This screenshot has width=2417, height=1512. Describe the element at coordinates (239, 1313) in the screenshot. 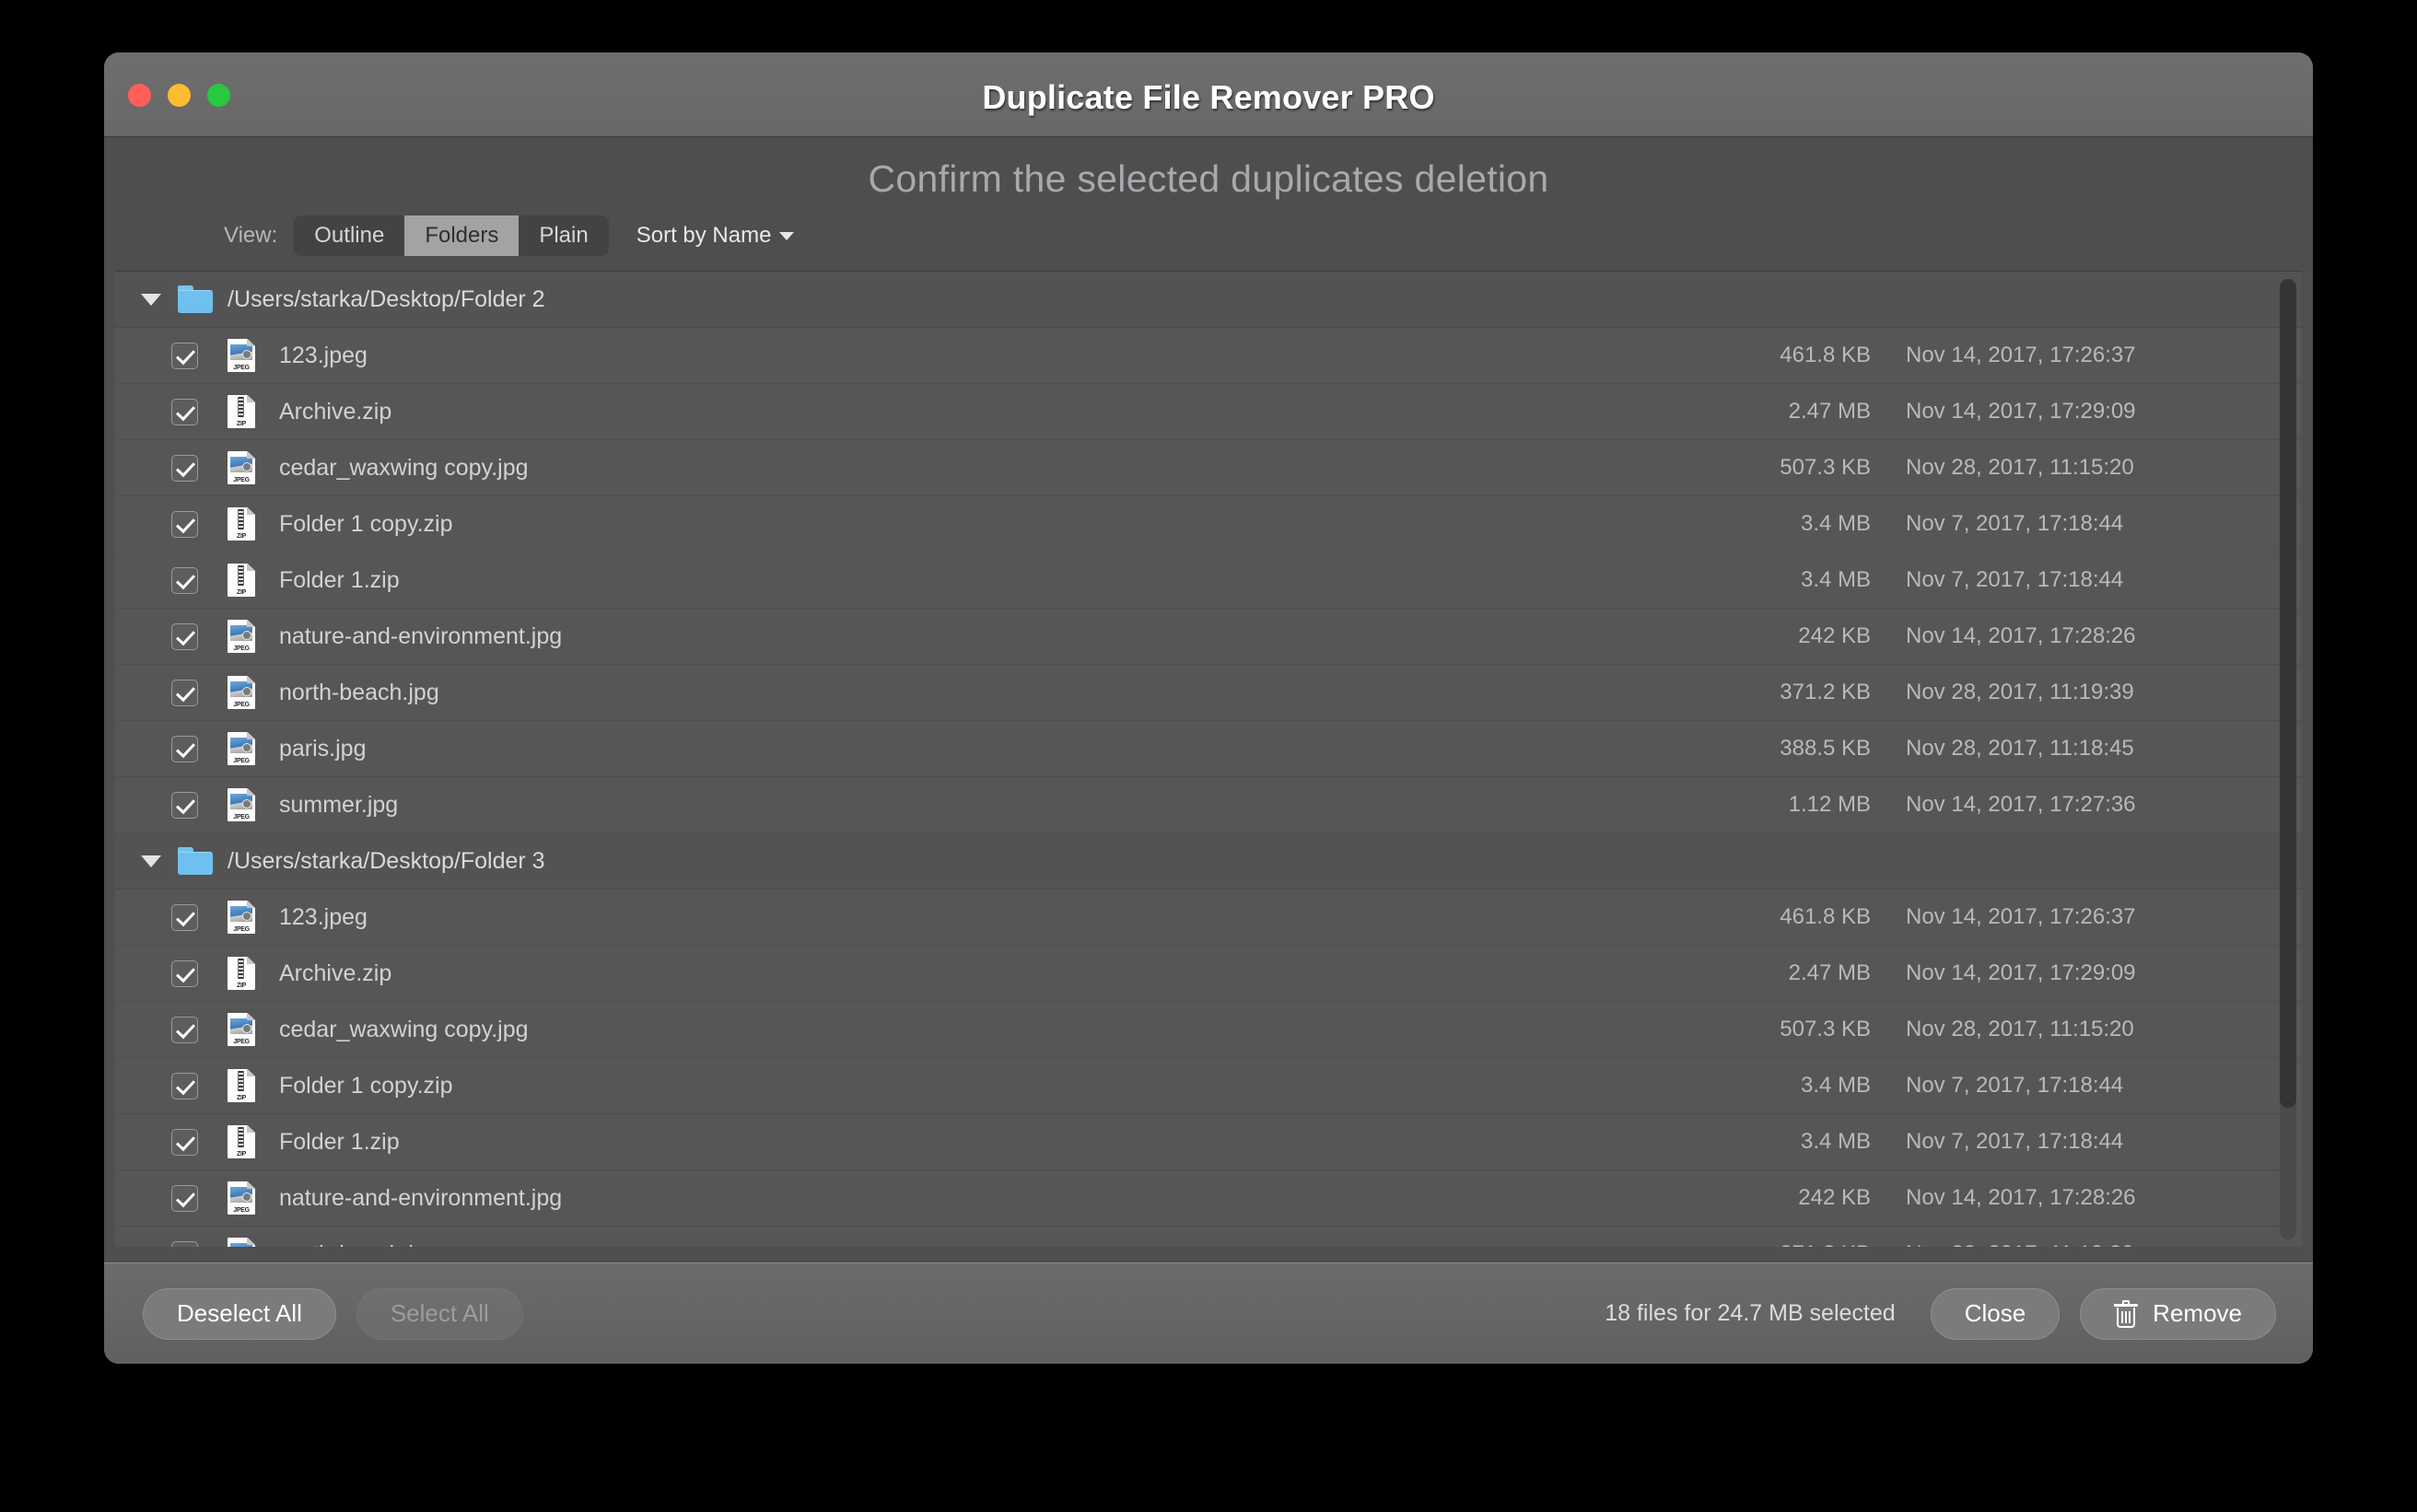

I see `deselect-all-button: Deselect All` at that location.